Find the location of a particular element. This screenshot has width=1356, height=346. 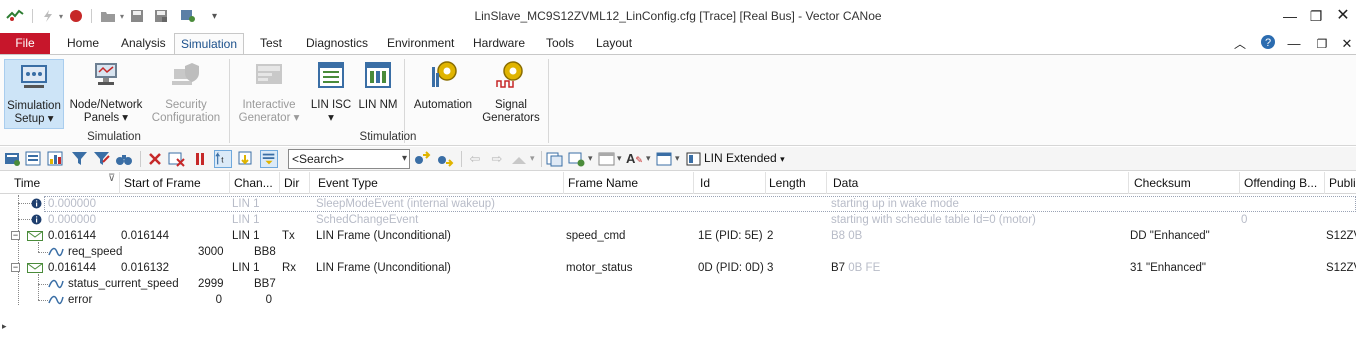

security-configuration-icon is located at coordinates (185, 74).